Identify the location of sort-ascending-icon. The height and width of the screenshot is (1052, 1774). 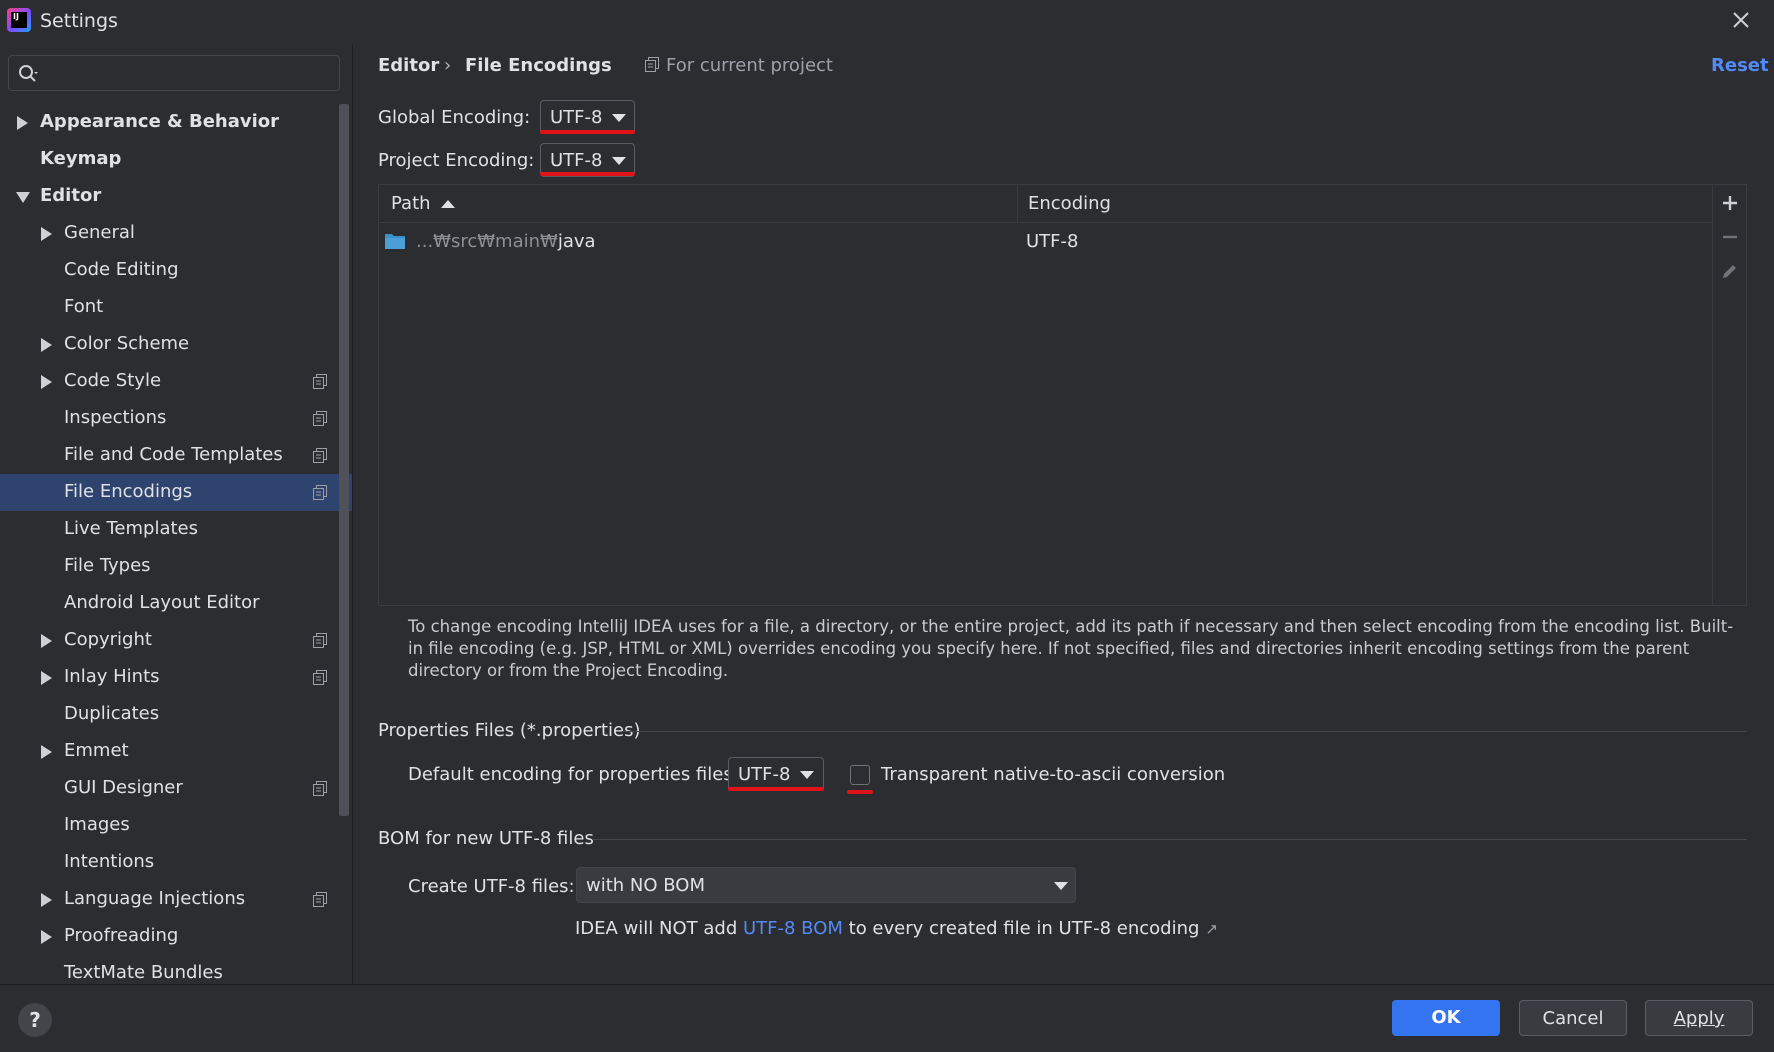
(448, 204).